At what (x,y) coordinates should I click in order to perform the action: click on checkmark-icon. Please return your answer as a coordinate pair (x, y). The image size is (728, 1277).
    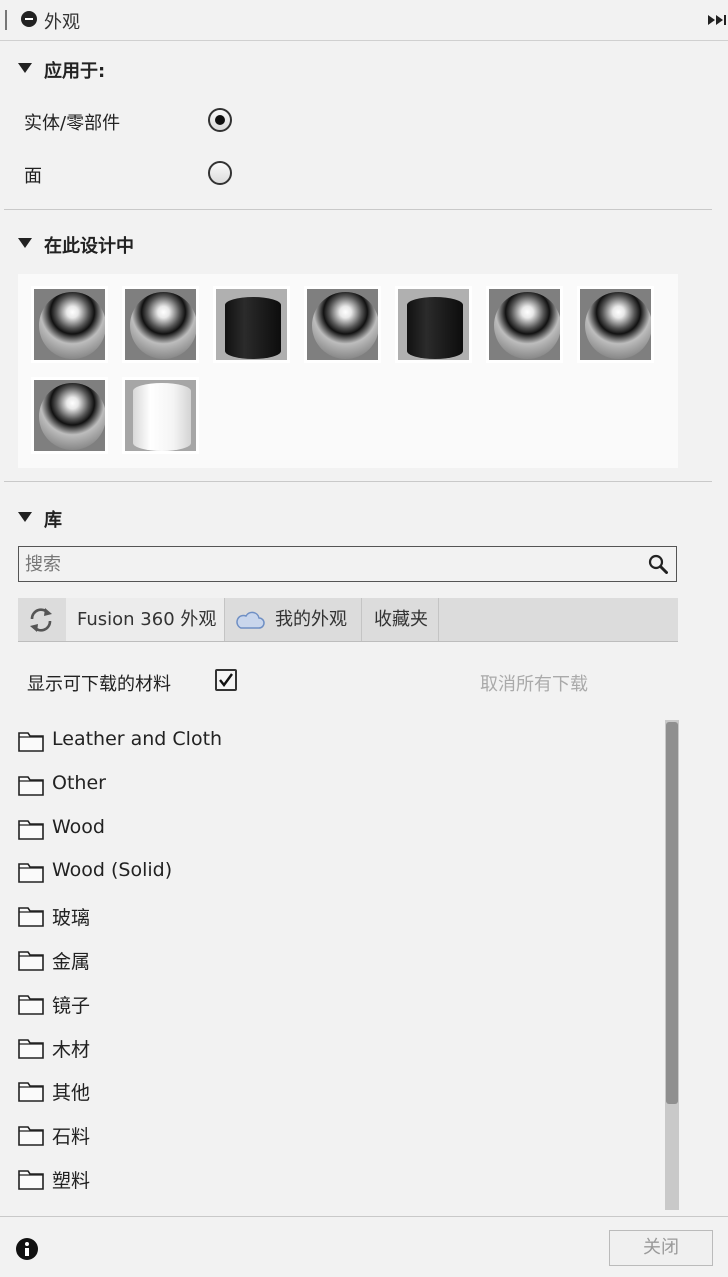
    Looking at the image, I should click on (226, 680).